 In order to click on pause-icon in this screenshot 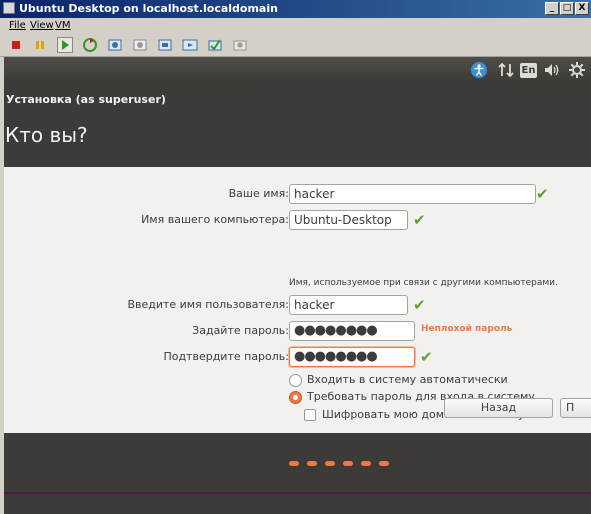, I will do `click(40, 45)`.